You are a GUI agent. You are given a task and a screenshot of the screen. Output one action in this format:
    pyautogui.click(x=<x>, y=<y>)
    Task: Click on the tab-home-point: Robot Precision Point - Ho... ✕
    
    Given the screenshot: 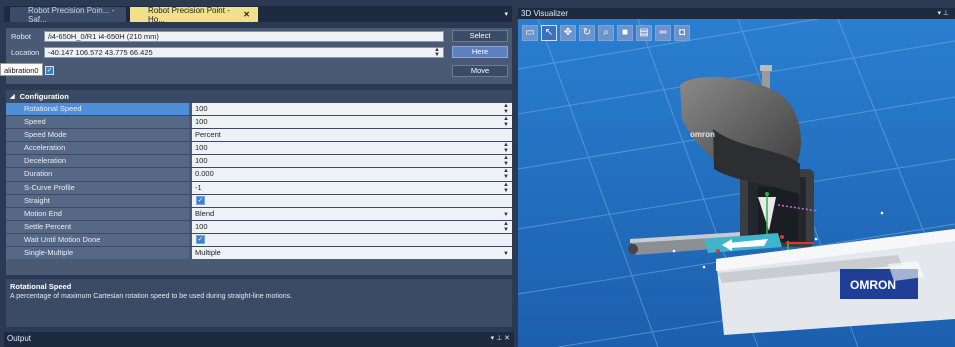 What is the action you would take?
    pyautogui.click(x=194, y=14)
    